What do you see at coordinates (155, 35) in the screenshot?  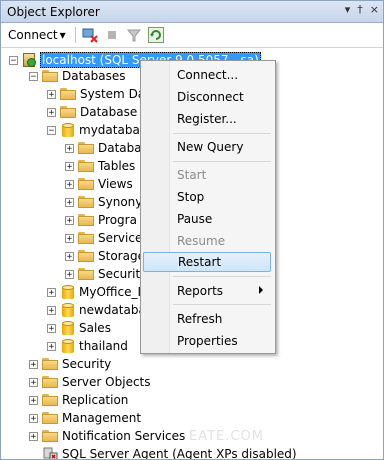 I see `refresh-icon` at bounding box center [155, 35].